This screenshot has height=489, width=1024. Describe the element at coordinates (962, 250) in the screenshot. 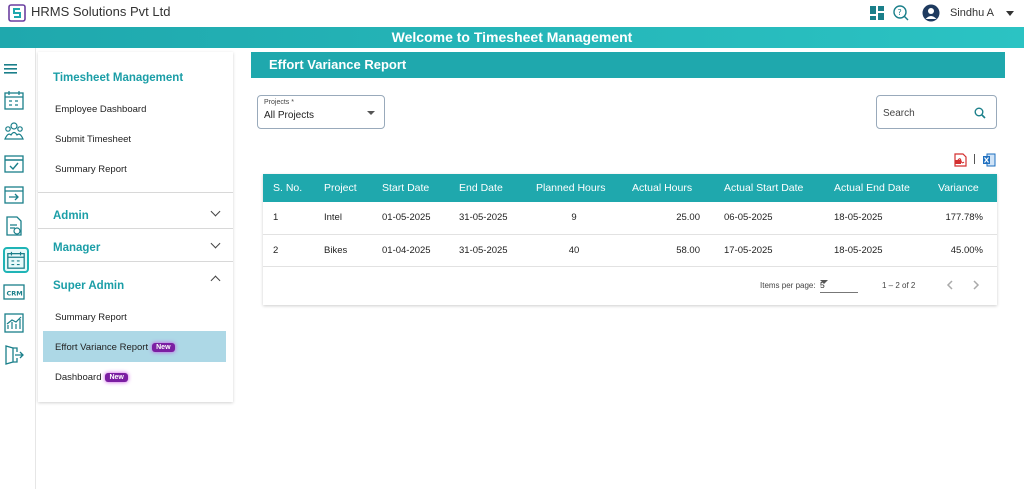

I see `cell-variance: 45.00%` at that location.